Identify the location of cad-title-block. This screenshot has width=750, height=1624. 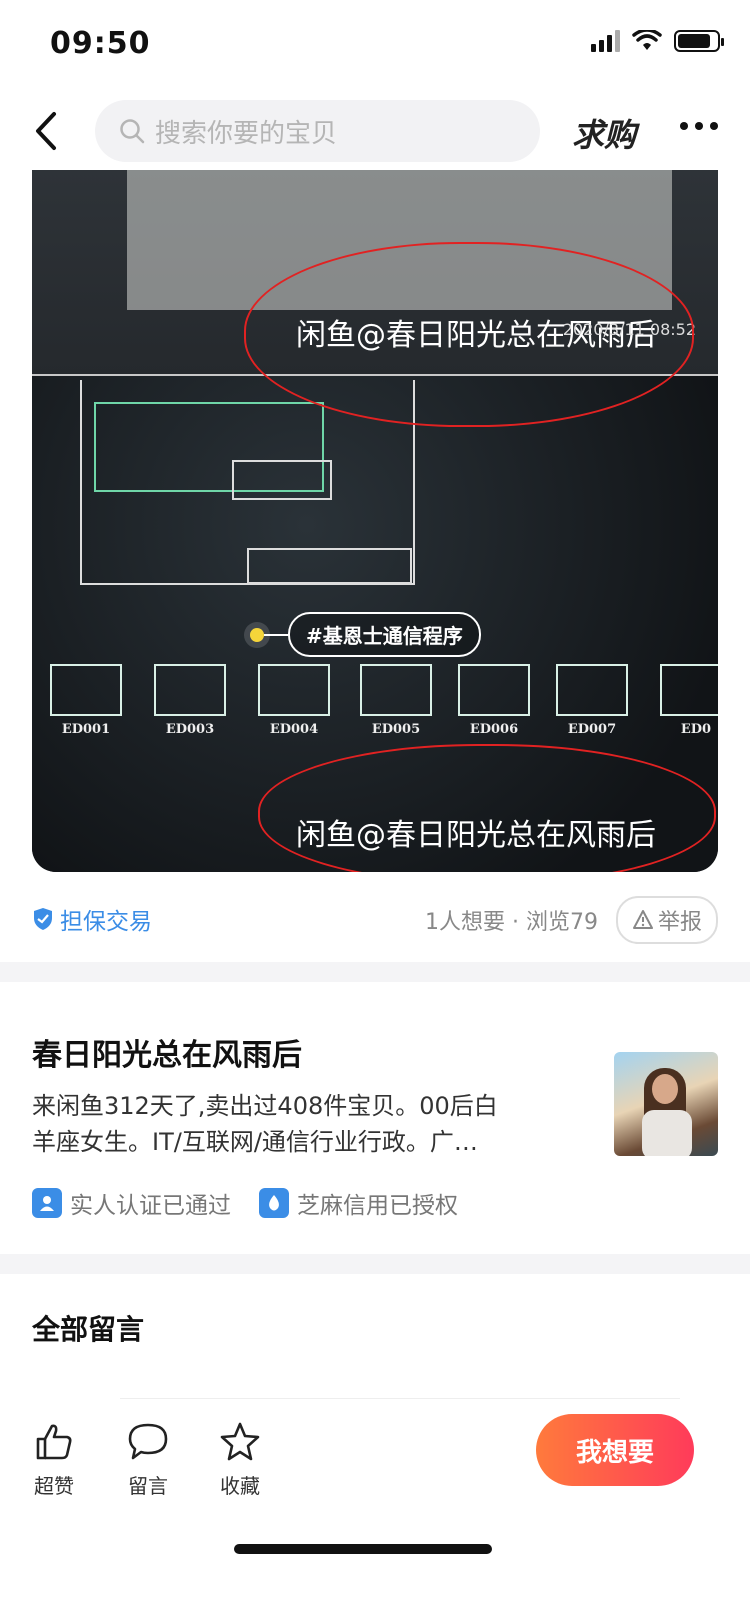
(329, 566).